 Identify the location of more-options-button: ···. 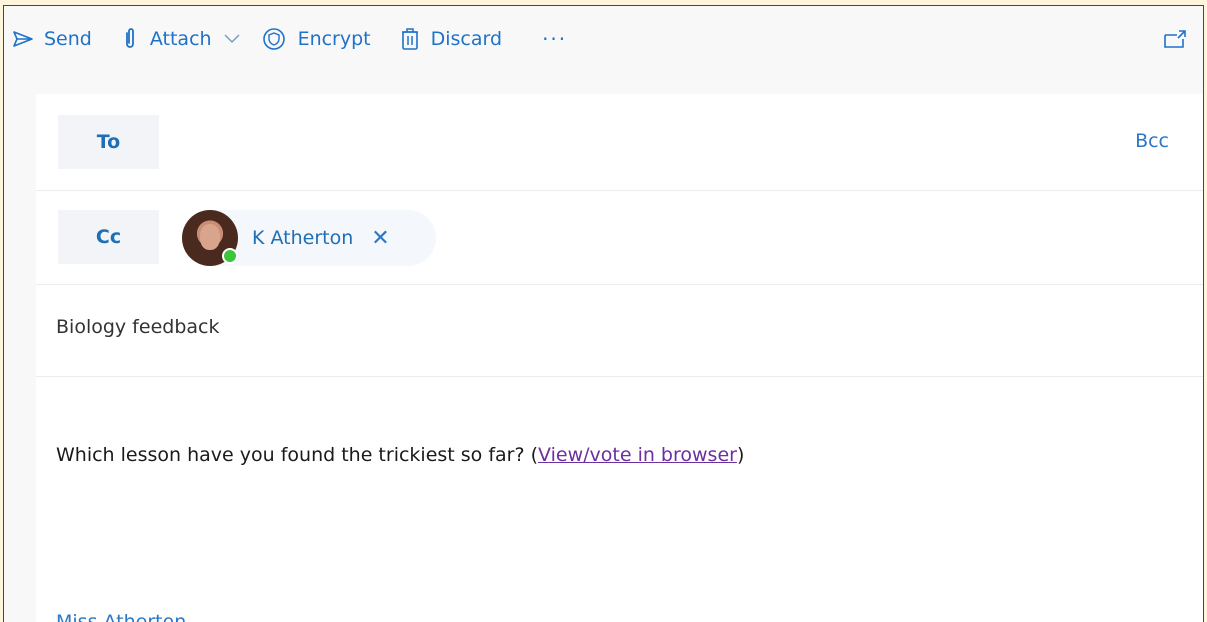
(554, 39).